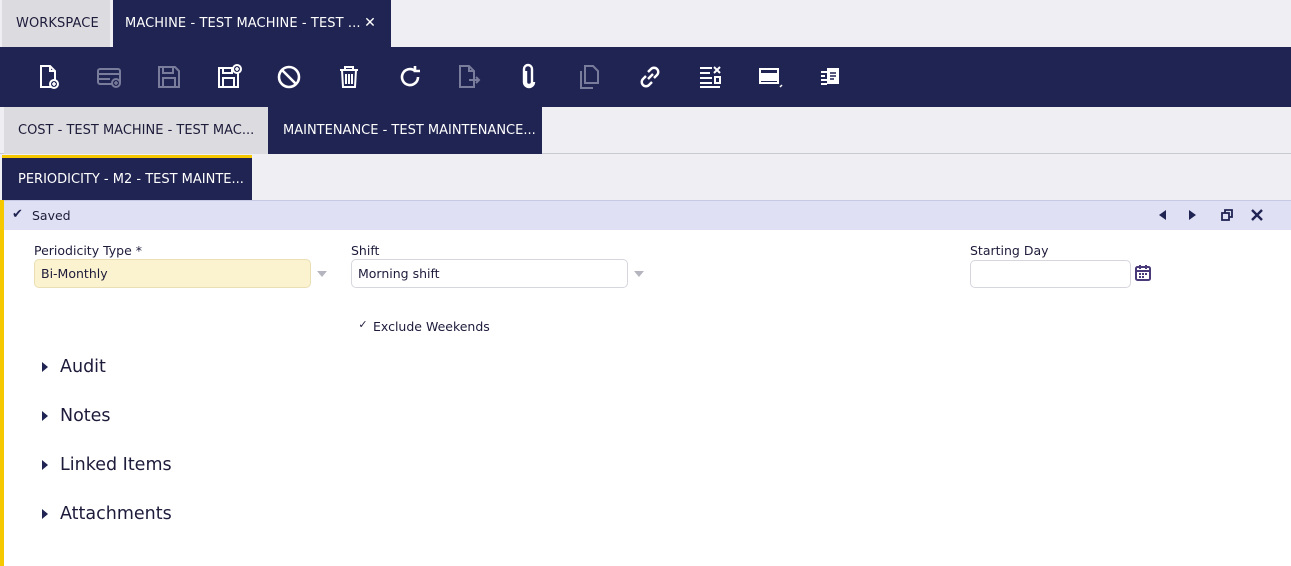  What do you see at coordinates (647, 215) in the screenshot?
I see `status-bar: ✔ Saved` at bounding box center [647, 215].